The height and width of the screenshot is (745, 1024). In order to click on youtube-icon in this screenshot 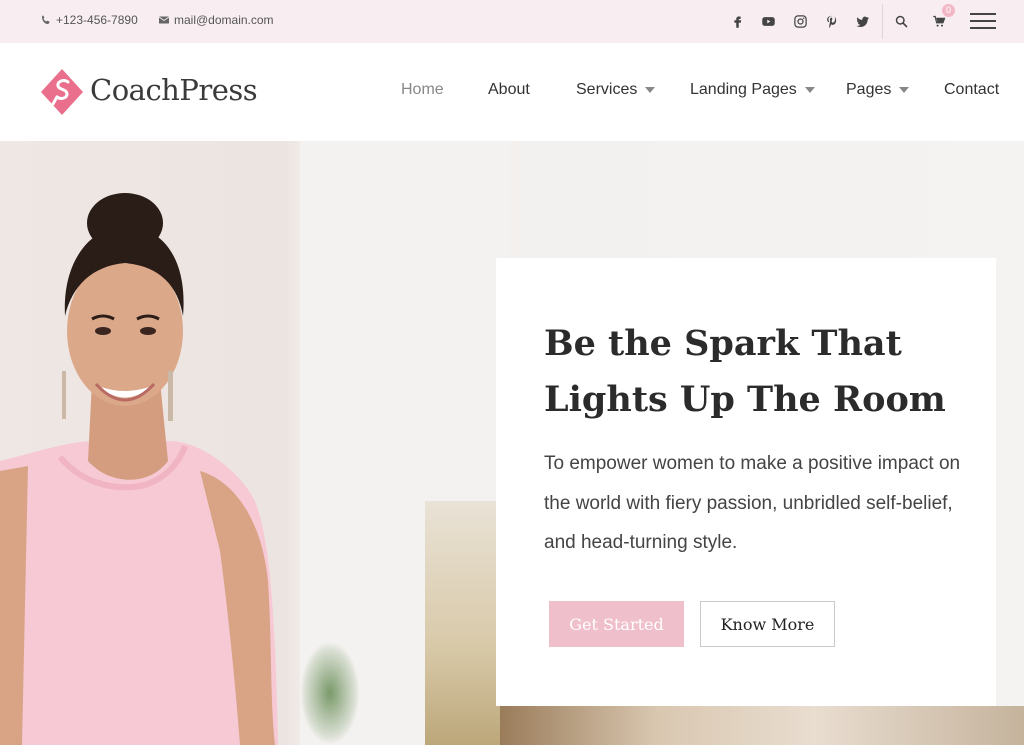, I will do `click(768, 21)`.